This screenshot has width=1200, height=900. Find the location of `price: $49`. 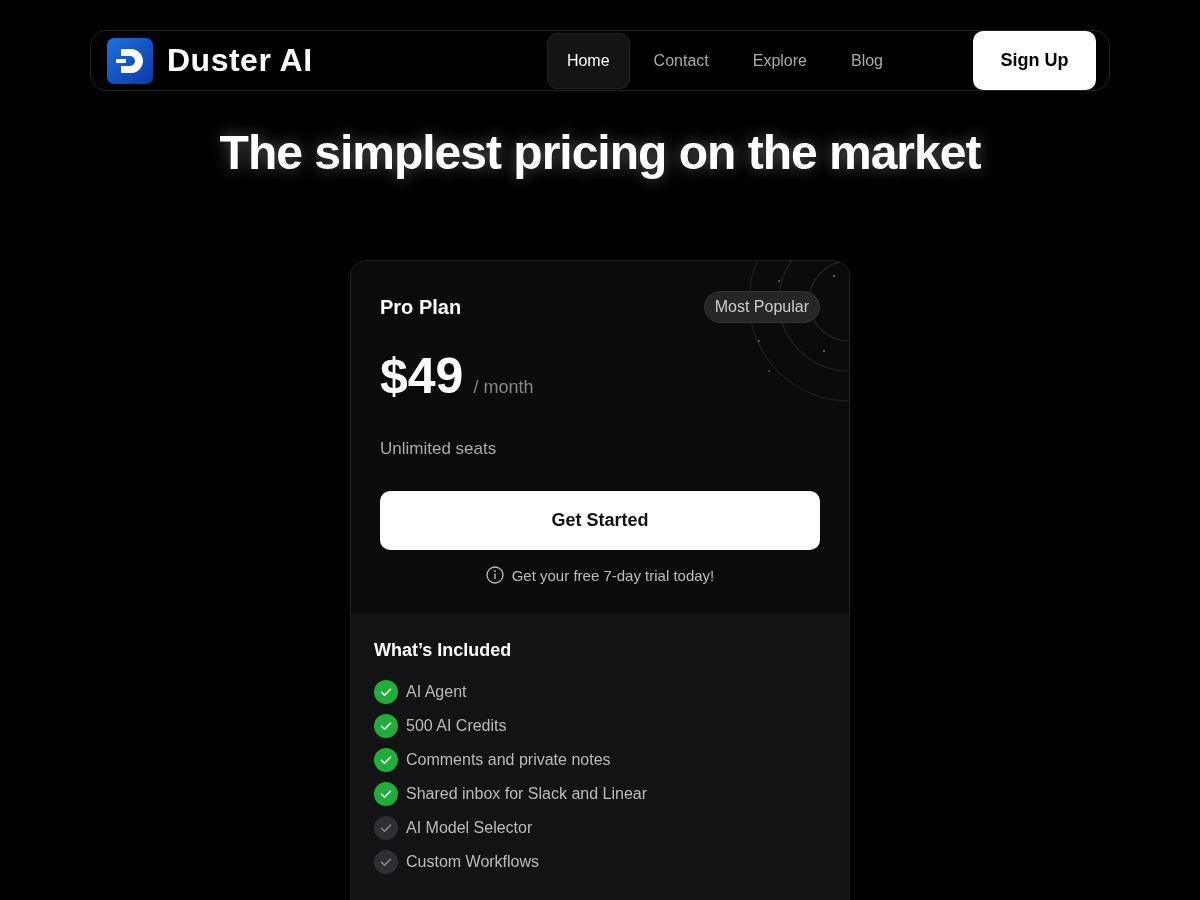

price: $49 is located at coordinates (422, 376).